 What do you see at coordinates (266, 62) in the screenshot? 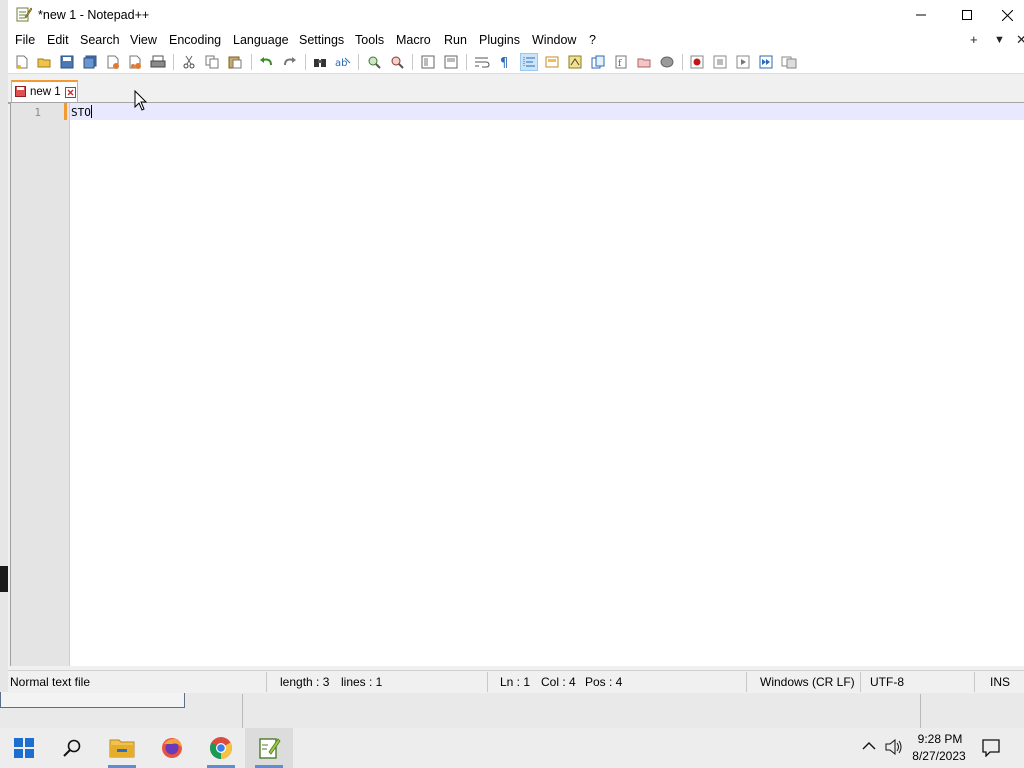
I see `undo-icon` at bounding box center [266, 62].